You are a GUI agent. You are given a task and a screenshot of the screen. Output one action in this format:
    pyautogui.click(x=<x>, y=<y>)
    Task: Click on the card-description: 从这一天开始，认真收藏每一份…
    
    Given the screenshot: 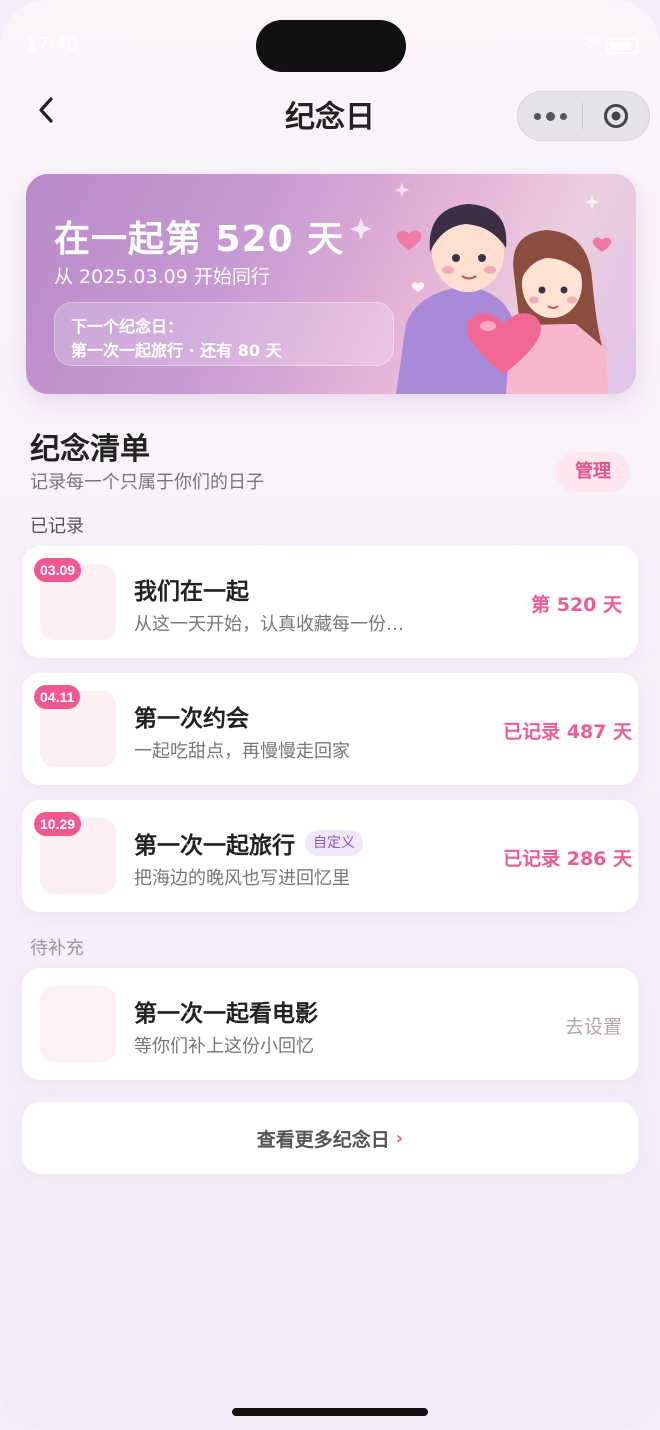 What is the action you would take?
    pyautogui.click(x=269, y=624)
    